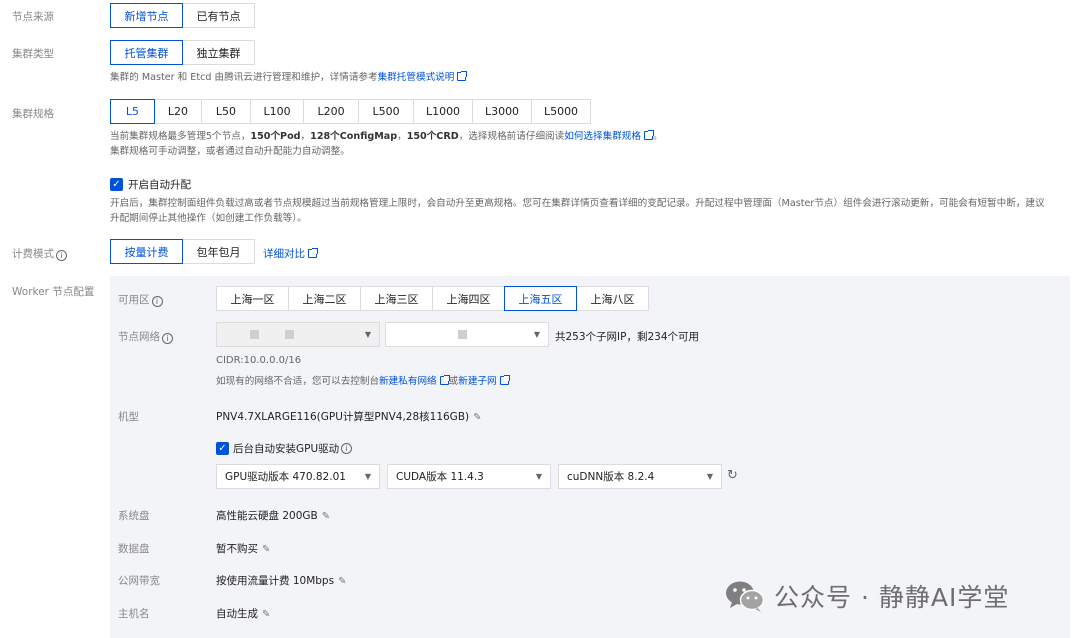  What do you see at coordinates (468, 298) in the screenshot?
I see `zone-sh4: 上海四区` at bounding box center [468, 298].